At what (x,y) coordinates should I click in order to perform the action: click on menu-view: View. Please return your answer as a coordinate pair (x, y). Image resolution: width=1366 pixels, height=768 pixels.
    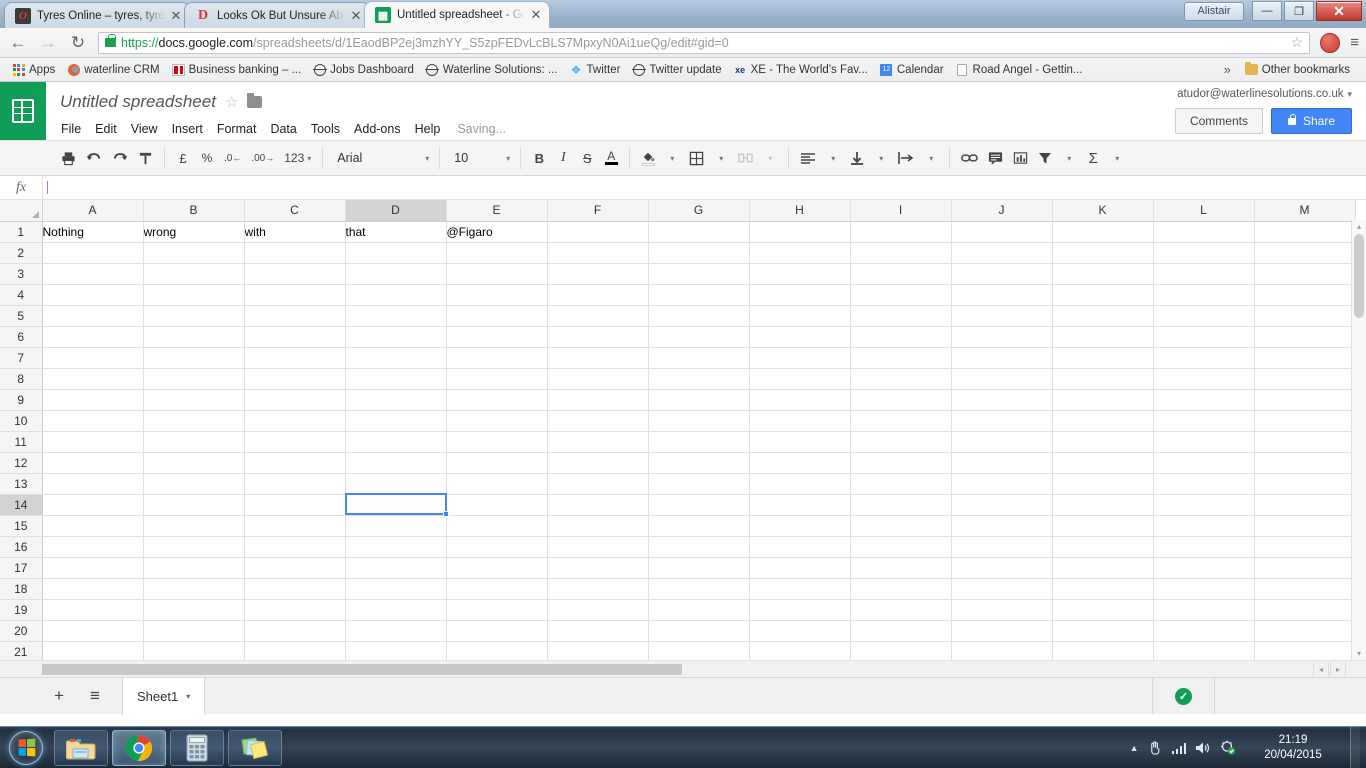
    Looking at the image, I should click on (144, 129).